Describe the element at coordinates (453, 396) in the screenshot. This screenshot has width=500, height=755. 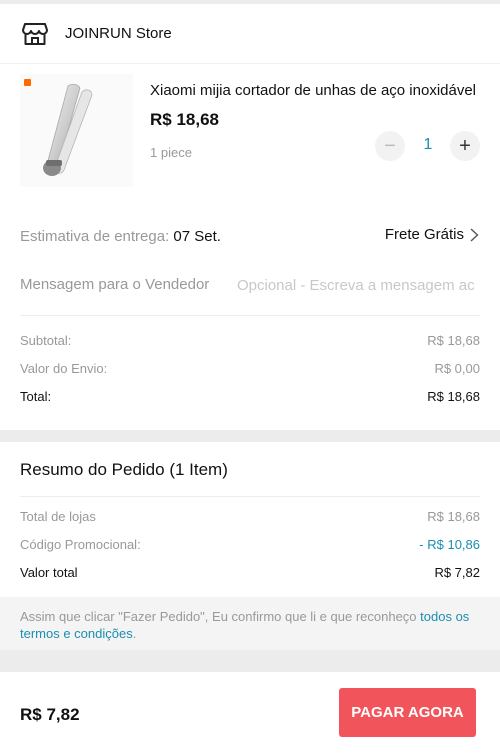
I see `store-total-value: R$ 18,68` at that location.